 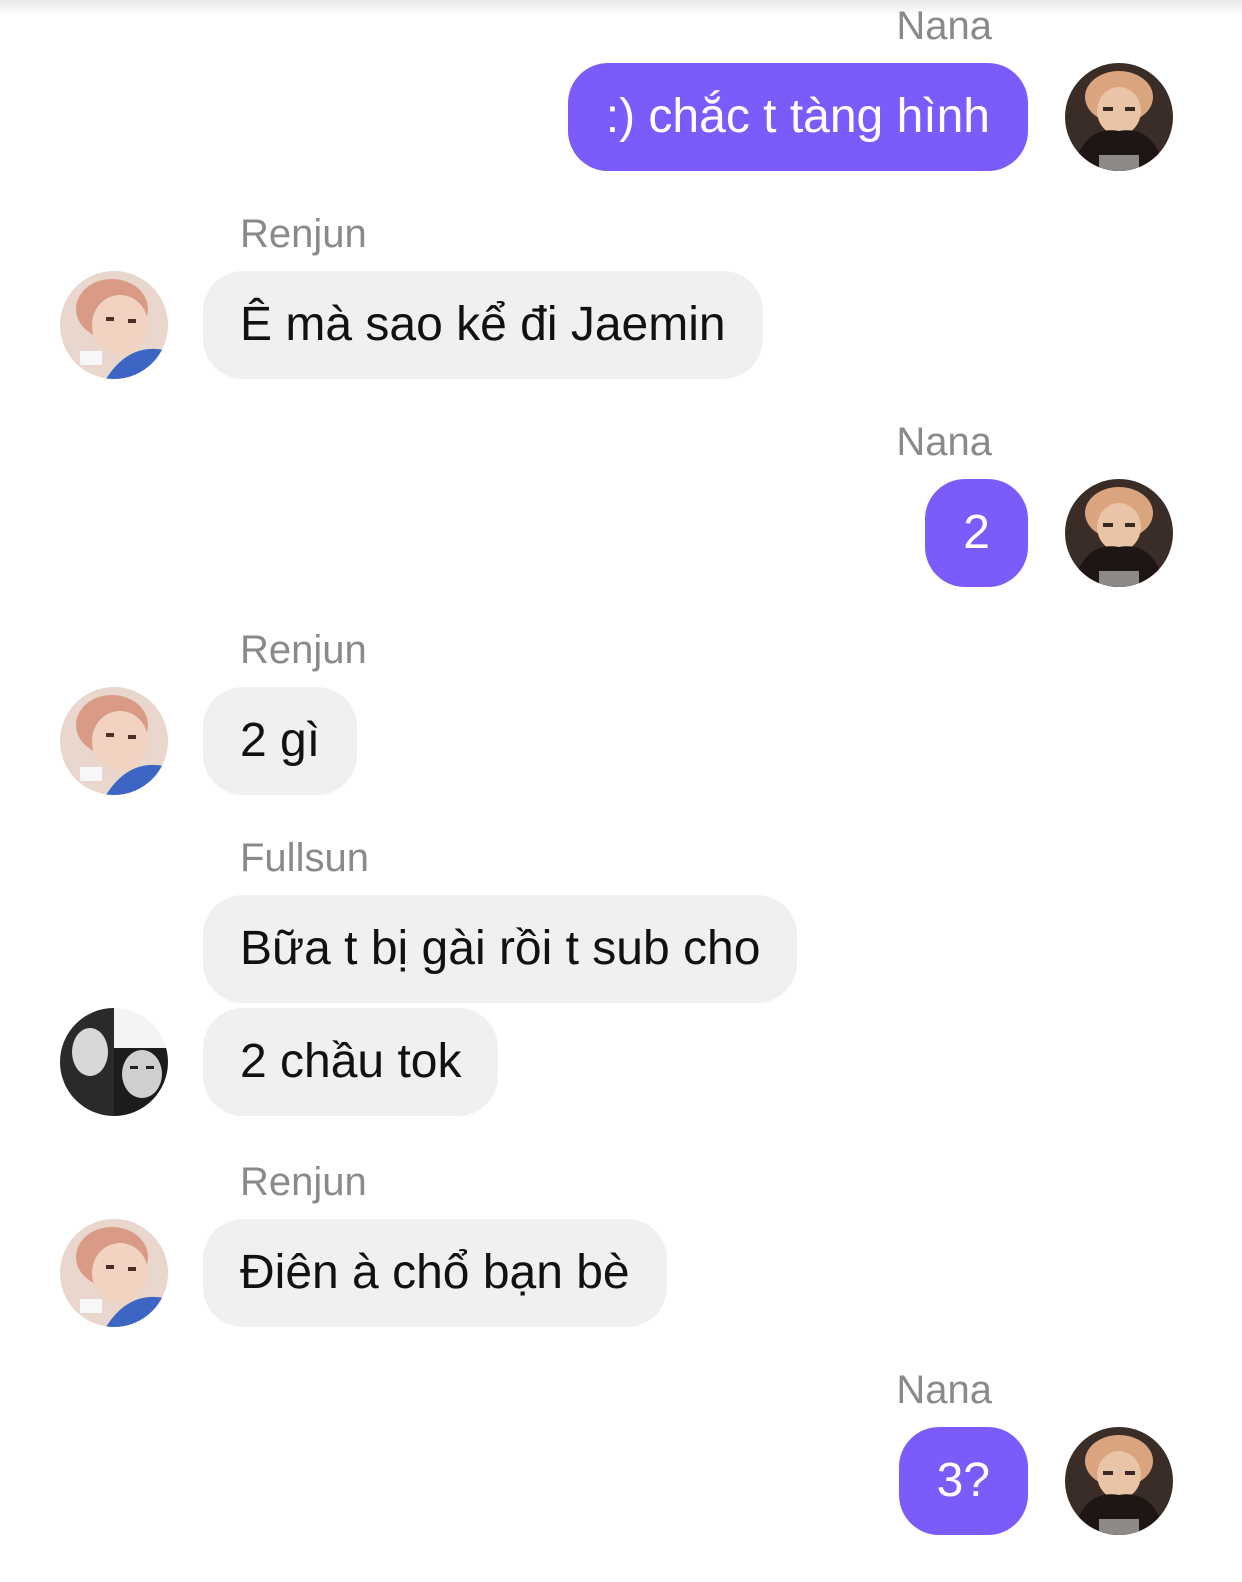 I want to click on message-bubble-incoming: Điên à chổ bạn bè, so click(x=435, y=1273).